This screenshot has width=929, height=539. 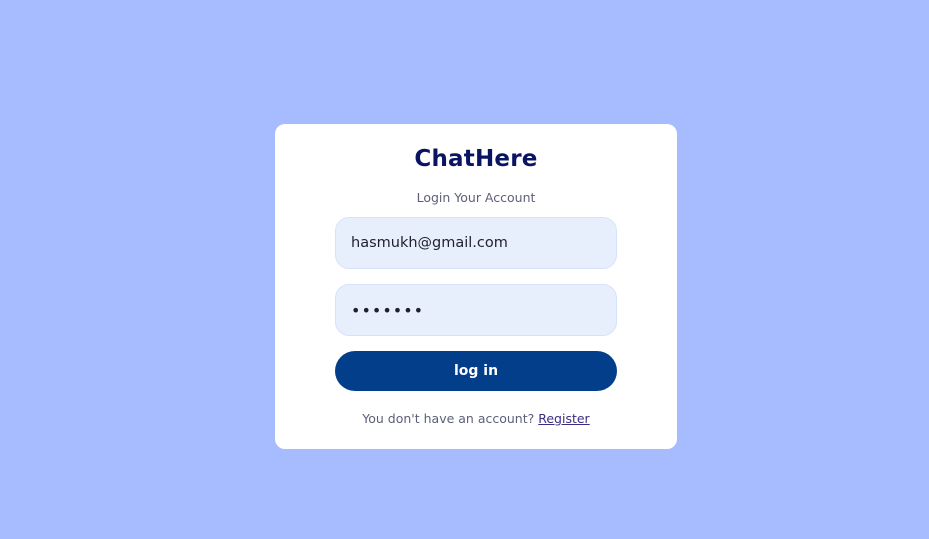 I want to click on email-input, so click(x=476, y=243).